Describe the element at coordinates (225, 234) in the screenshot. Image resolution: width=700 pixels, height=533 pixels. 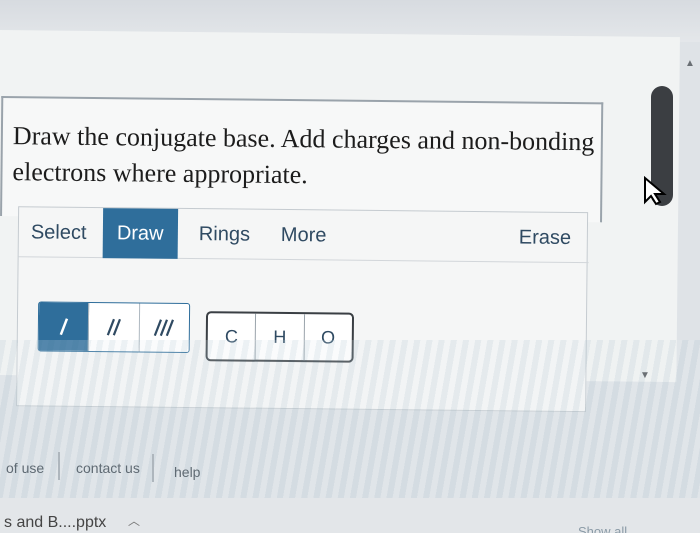
I see `tab-rings: Rings` at that location.